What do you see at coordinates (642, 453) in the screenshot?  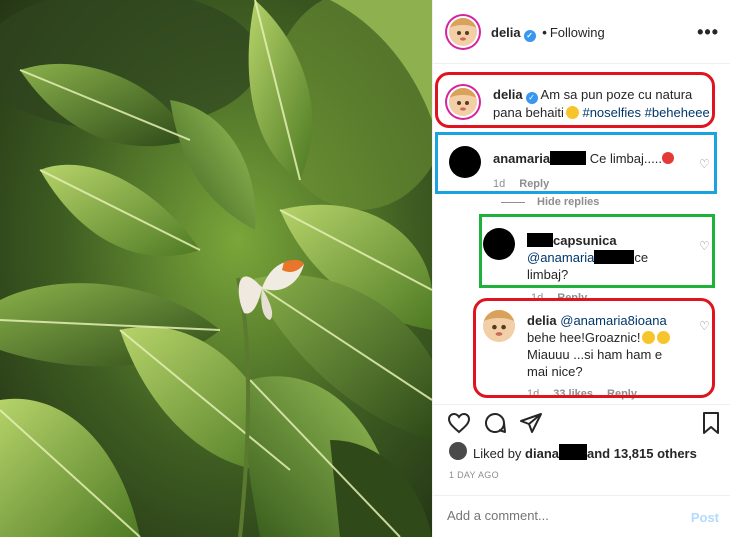 I see `likes-count: and 13,815 others` at bounding box center [642, 453].